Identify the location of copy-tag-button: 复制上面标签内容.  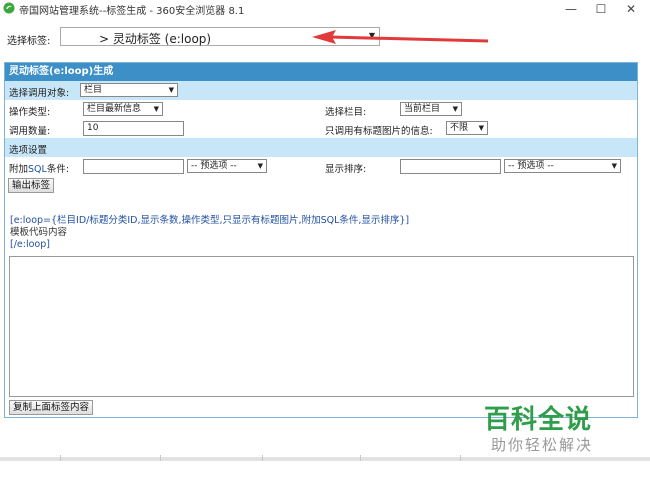
(51, 407).